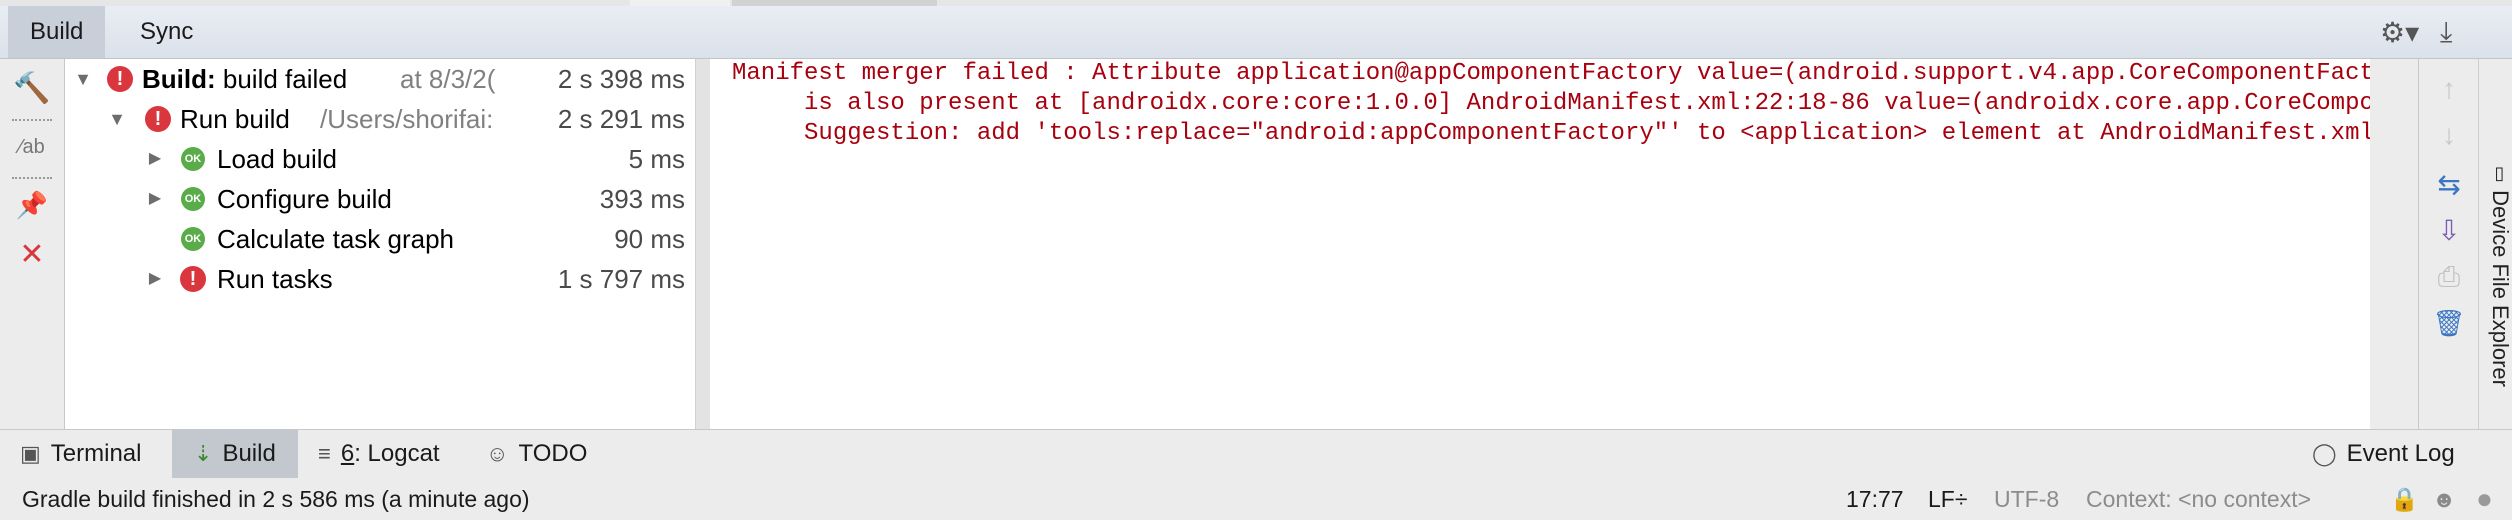 This screenshot has width=2512, height=520. I want to click on trash-icon: 🗑, so click(2449, 323).